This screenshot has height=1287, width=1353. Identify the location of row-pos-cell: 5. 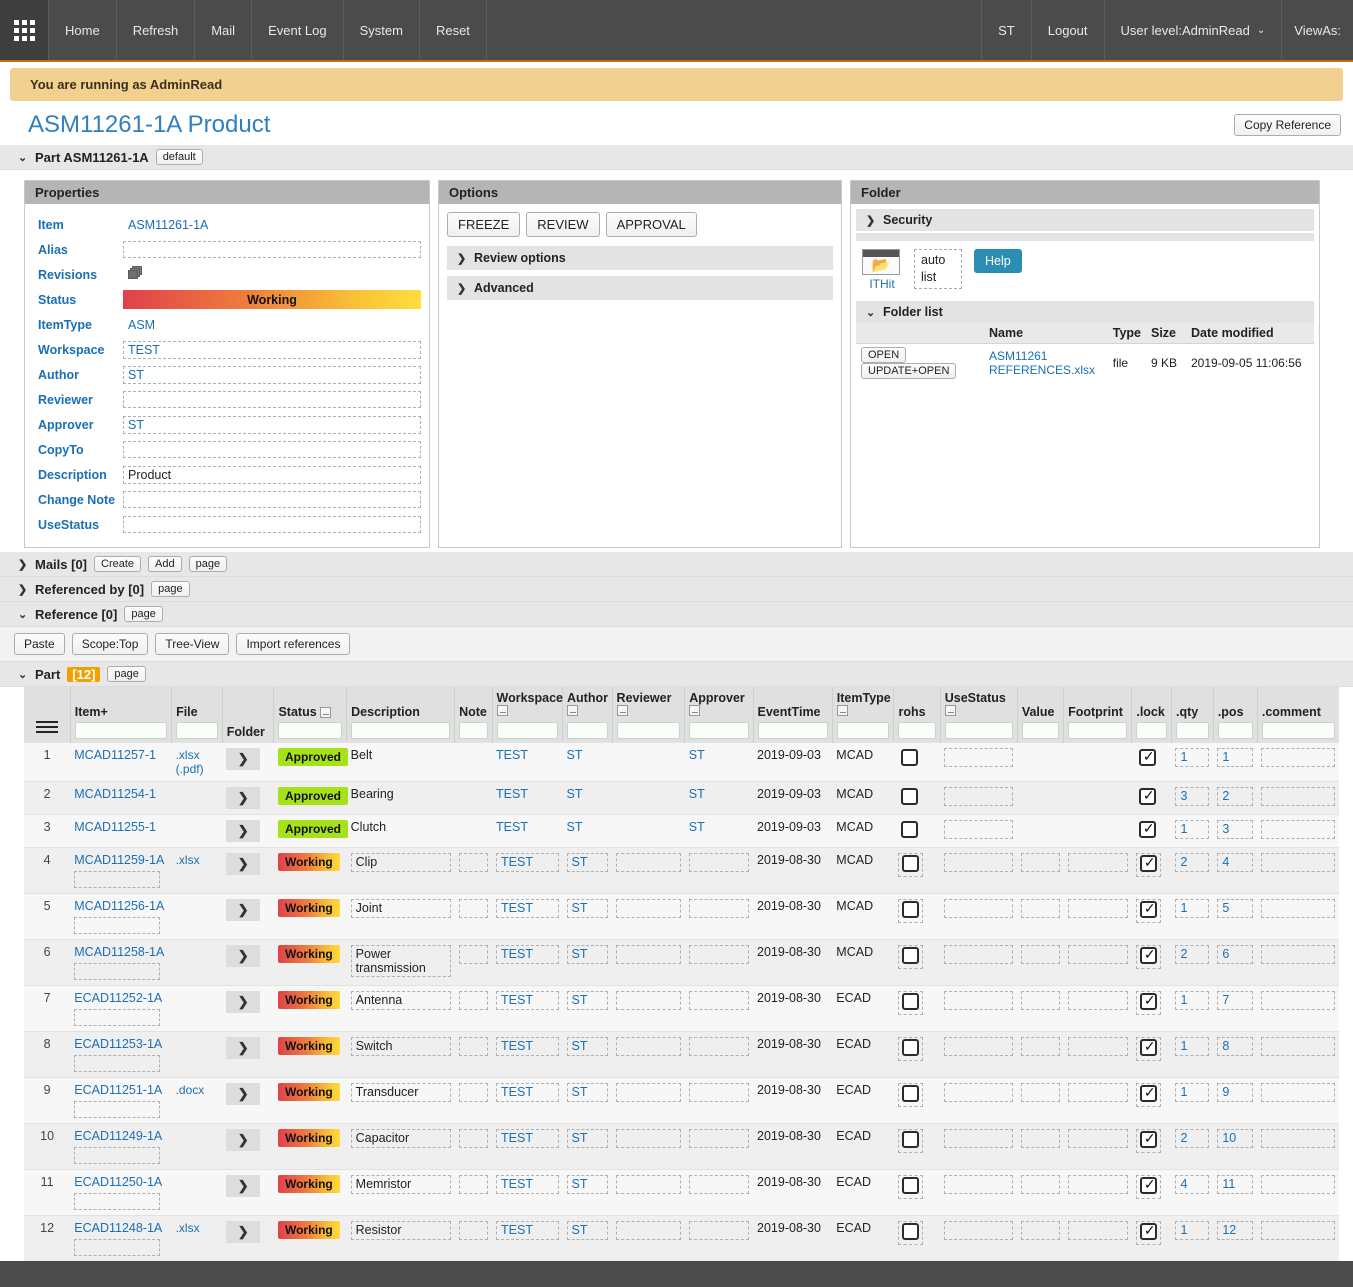
(1235, 916).